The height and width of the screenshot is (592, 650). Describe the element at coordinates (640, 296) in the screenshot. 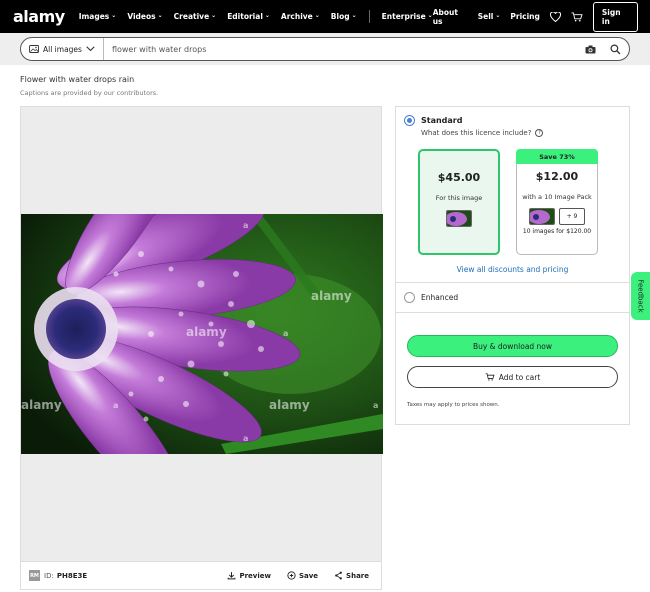

I see `feedback-tab: Feedback` at that location.